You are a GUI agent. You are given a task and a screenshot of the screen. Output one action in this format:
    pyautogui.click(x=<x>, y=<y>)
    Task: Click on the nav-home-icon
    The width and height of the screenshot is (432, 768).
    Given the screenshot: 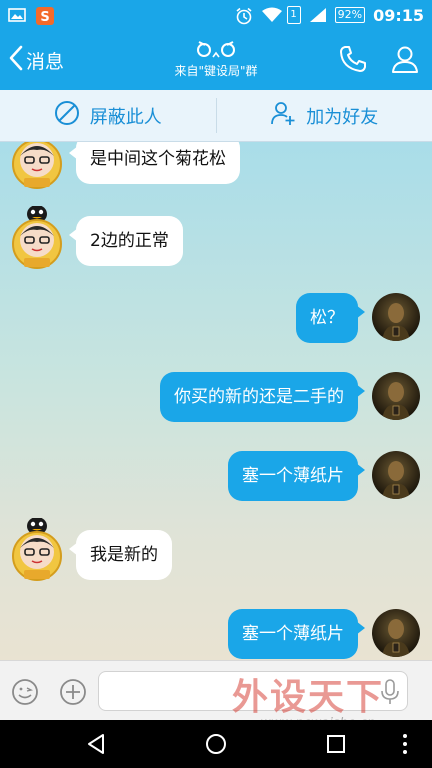 What is the action you would take?
    pyautogui.click(x=216, y=746)
    